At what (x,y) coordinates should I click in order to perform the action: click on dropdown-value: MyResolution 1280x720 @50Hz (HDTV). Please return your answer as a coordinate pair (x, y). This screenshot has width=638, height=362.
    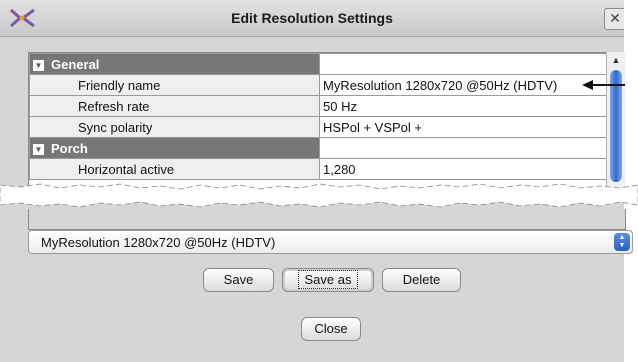
    Looking at the image, I should click on (158, 242).